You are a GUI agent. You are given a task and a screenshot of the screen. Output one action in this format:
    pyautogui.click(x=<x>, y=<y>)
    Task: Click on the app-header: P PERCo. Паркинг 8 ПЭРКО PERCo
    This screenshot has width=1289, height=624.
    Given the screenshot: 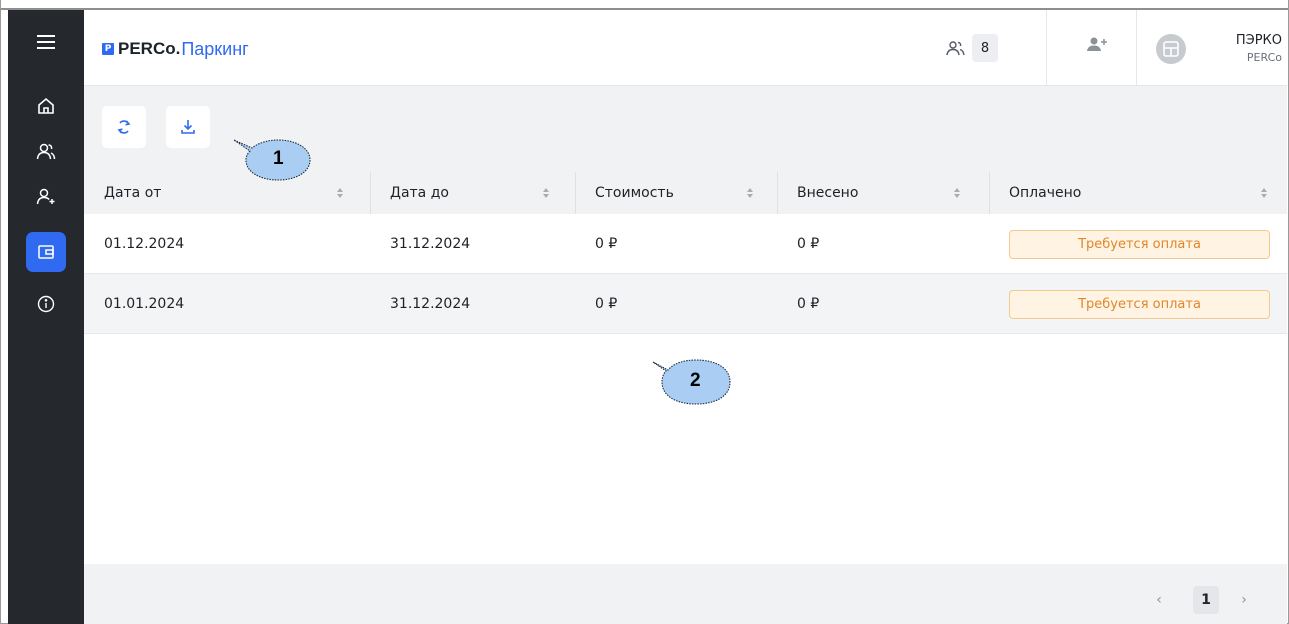 What is the action you would take?
    pyautogui.click(x=685, y=48)
    